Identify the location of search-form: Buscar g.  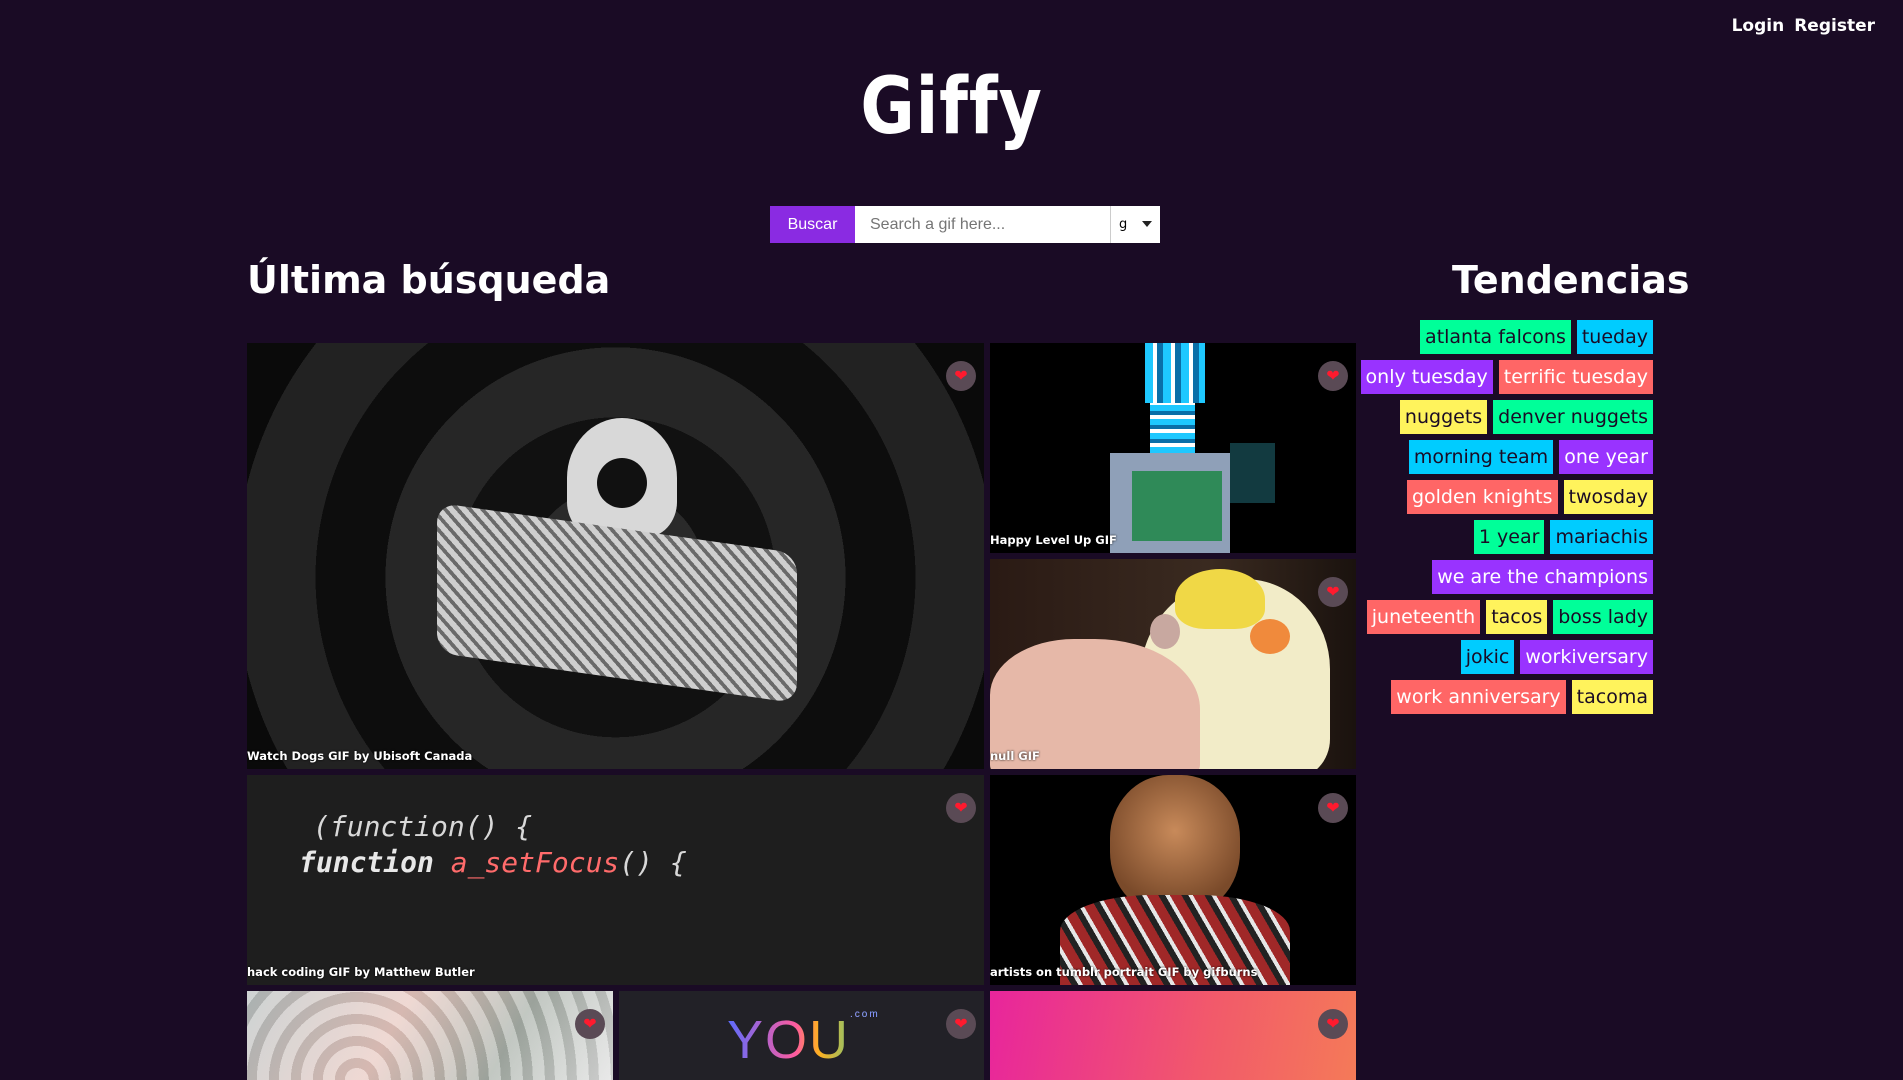
(965, 224).